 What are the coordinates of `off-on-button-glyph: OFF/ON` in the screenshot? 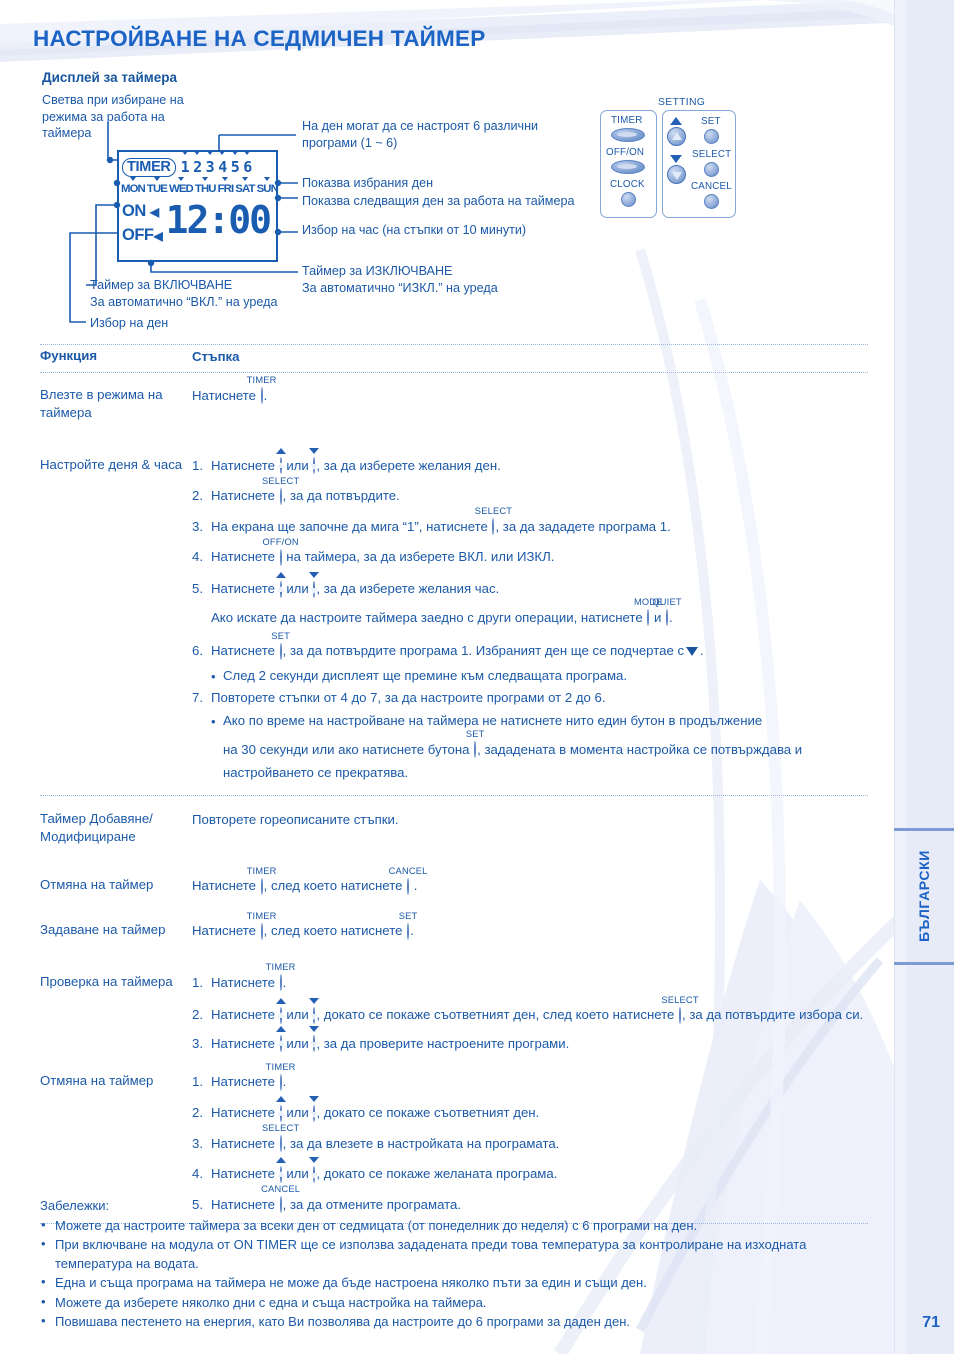 It's located at (280, 552).